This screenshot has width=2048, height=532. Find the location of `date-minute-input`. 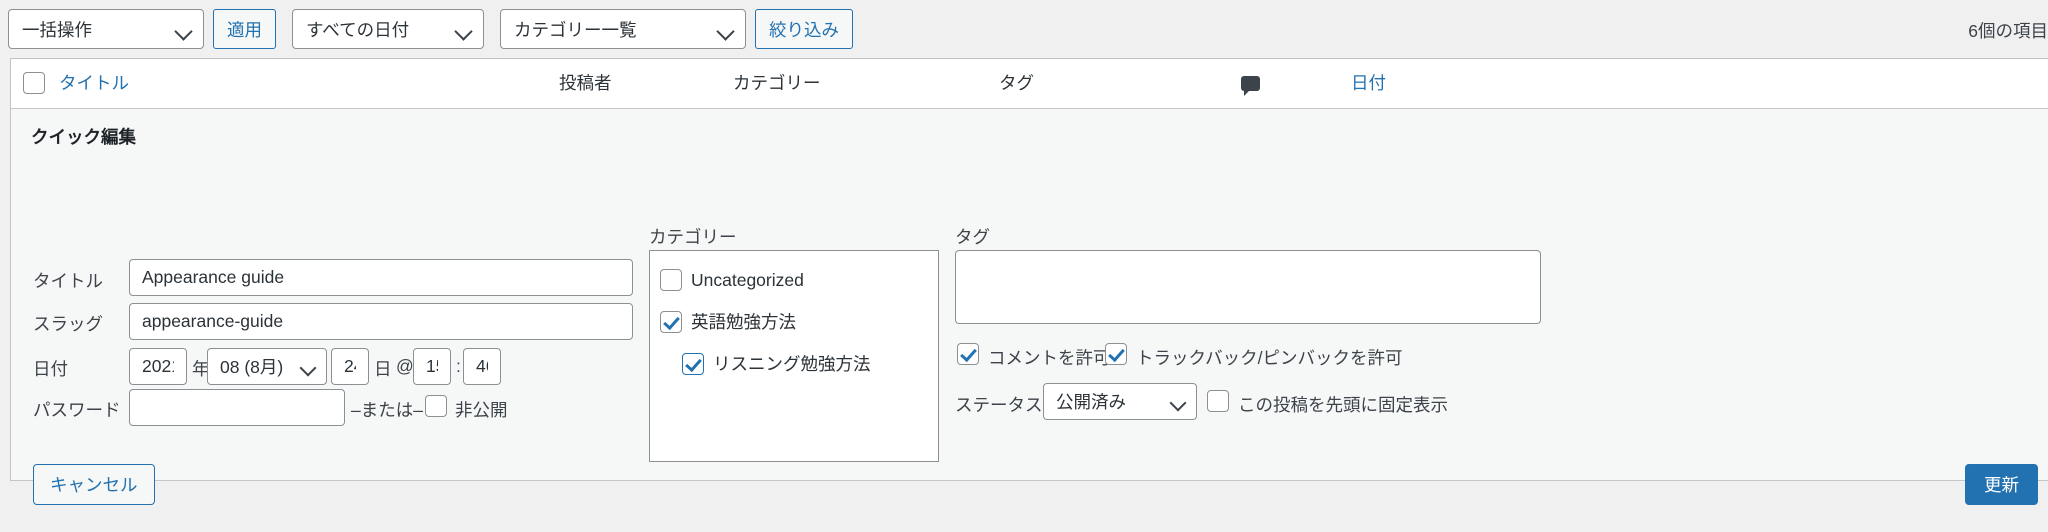

date-minute-input is located at coordinates (482, 366).